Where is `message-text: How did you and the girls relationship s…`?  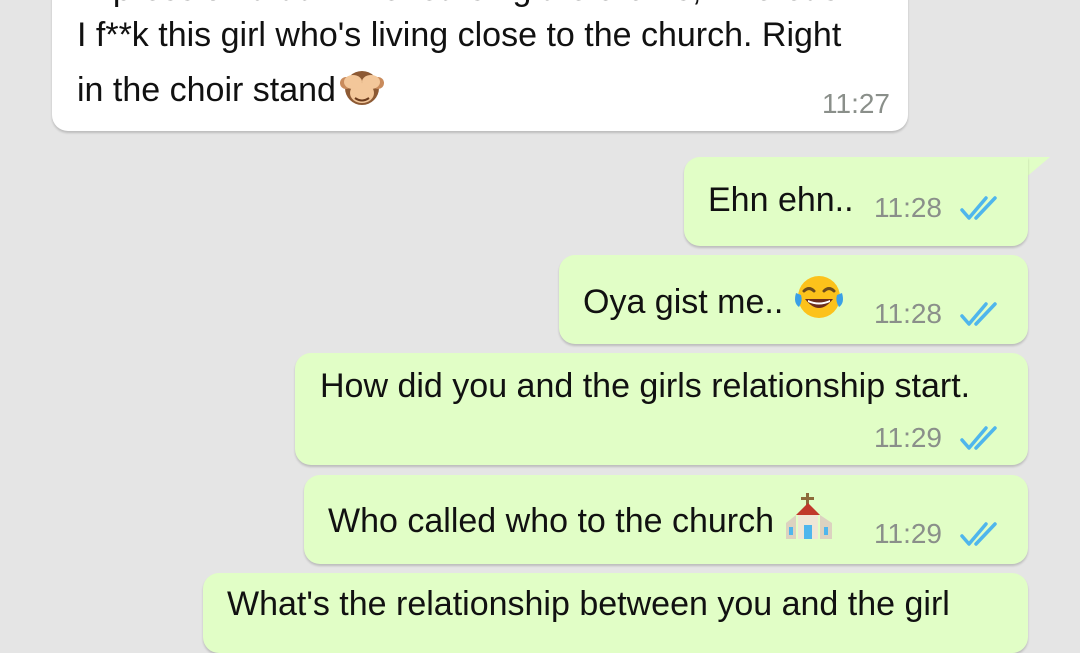 message-text: How did you and the girls relationship s… is located at coordinates (645, 386).